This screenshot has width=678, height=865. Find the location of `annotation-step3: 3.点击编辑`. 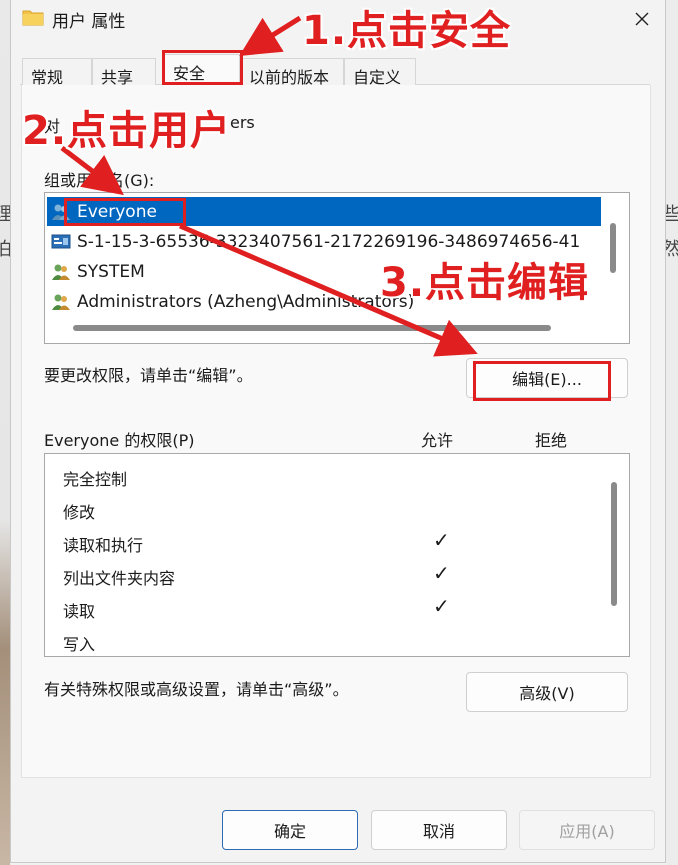

annotation-step3: 3.点击编辑 is located at coordinates (485, 283).